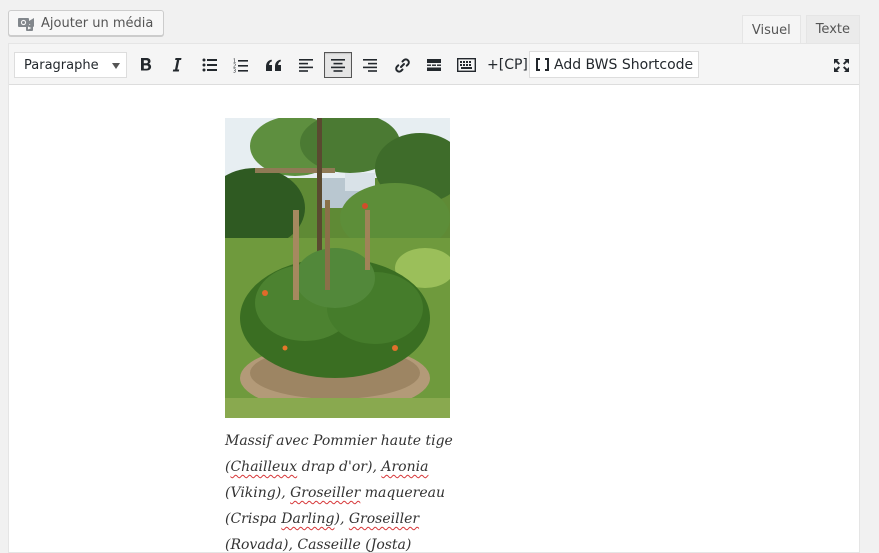  What do you see at coordinates (402, 493) in the screenshot?
I see `caption-text: maquereau` at bounding box center [402, 493].